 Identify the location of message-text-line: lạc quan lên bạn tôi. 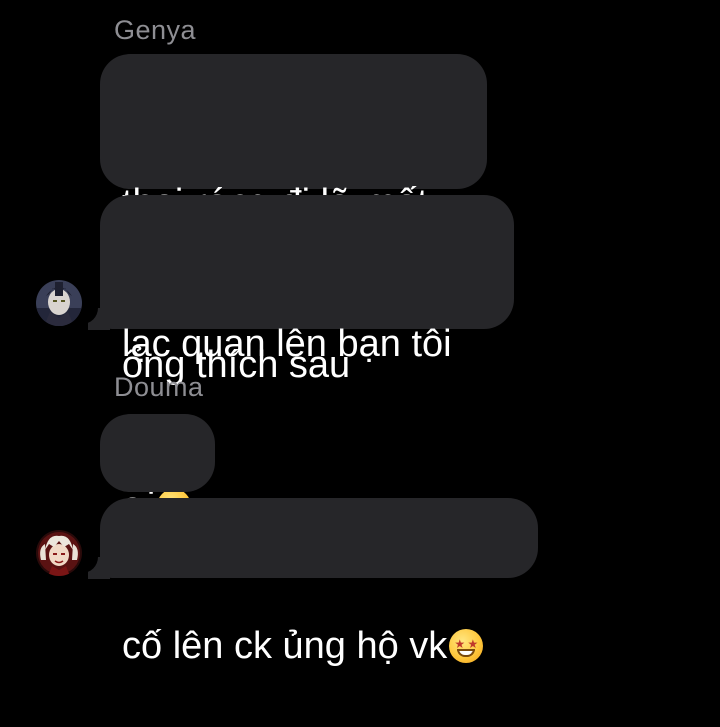
(287, 344).